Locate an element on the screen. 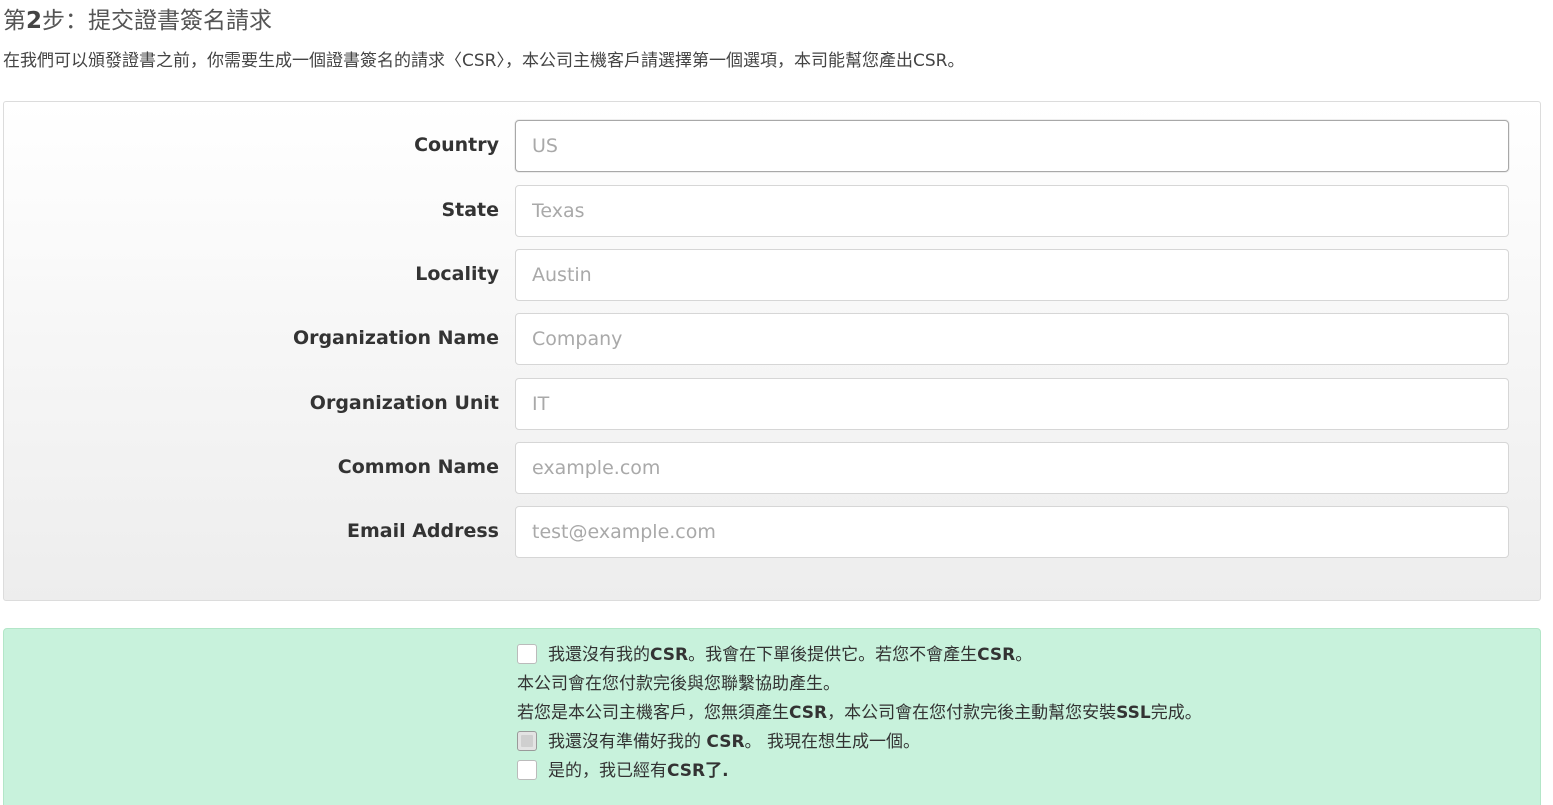 This screenshot has height=805, width=1553. step-title: 第2步：提交證書簽名請求 is located at coordinates (137, 21).